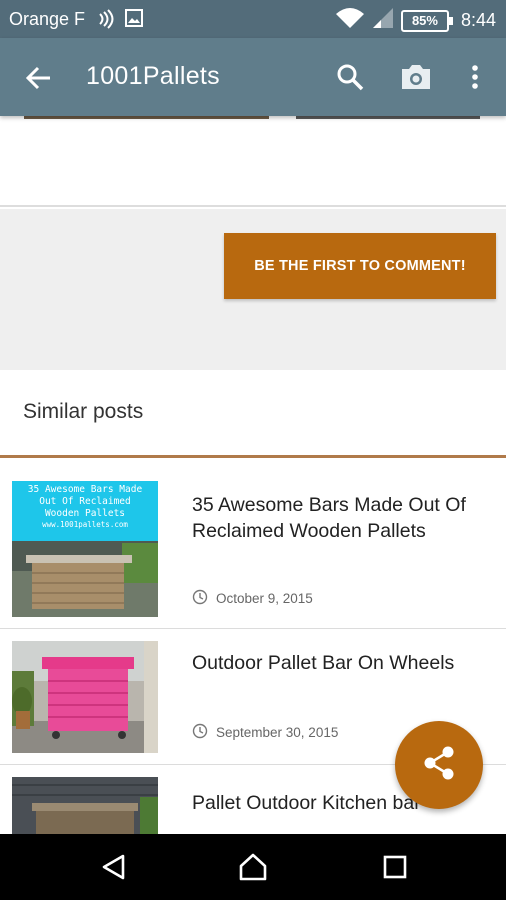  Describe the element at coordinates (383, 20) in the screenshot. I see `signal-icon` at that location.